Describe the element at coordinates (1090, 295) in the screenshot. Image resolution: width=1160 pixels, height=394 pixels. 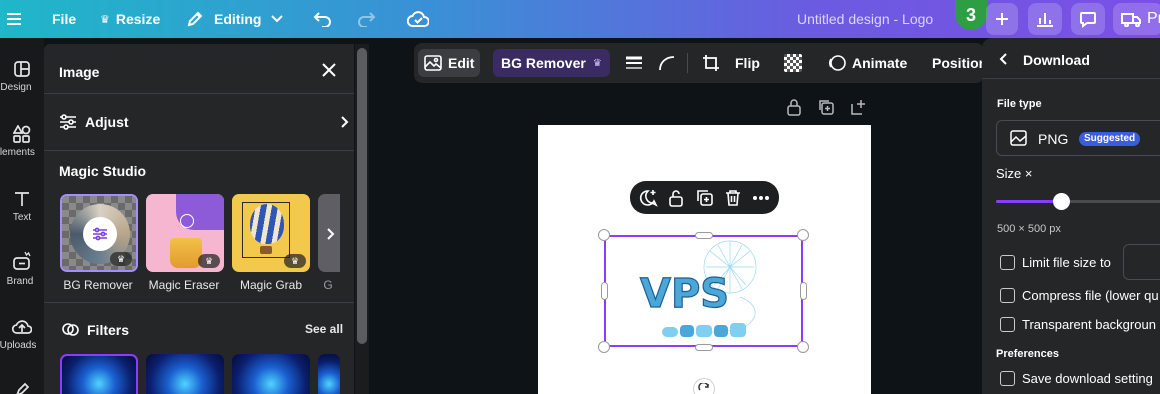
I see `compress-label: Compress file (lower qu` at that location.